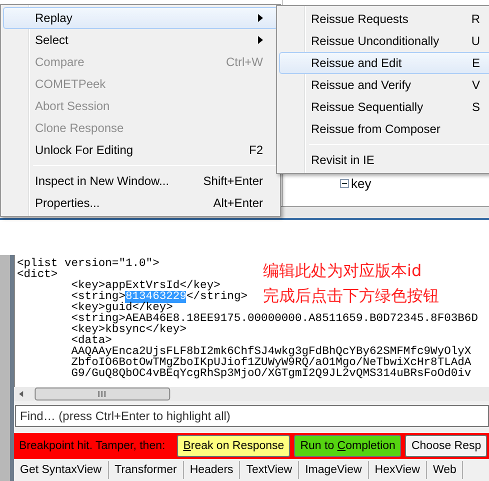  Describe the element at coordinates (356, 183) in the screenshot. I see `tree-node: key` at that location.